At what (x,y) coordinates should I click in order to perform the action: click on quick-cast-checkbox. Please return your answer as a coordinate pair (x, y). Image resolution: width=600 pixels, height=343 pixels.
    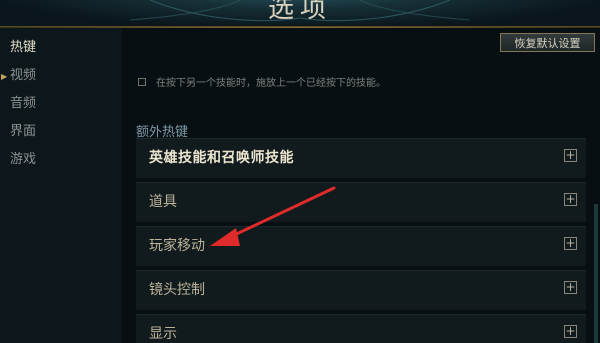
    Looking at the image, I should click on (142, 81).